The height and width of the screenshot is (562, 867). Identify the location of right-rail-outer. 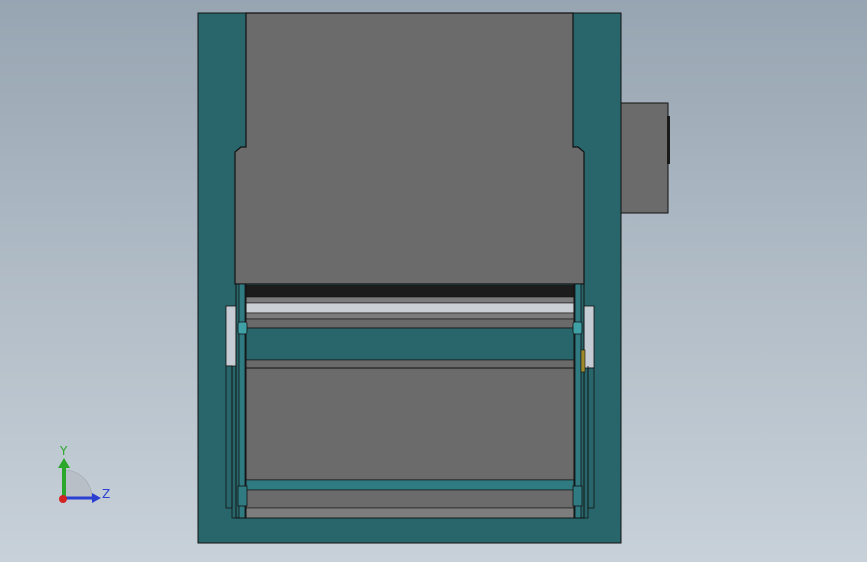
(591, 438).